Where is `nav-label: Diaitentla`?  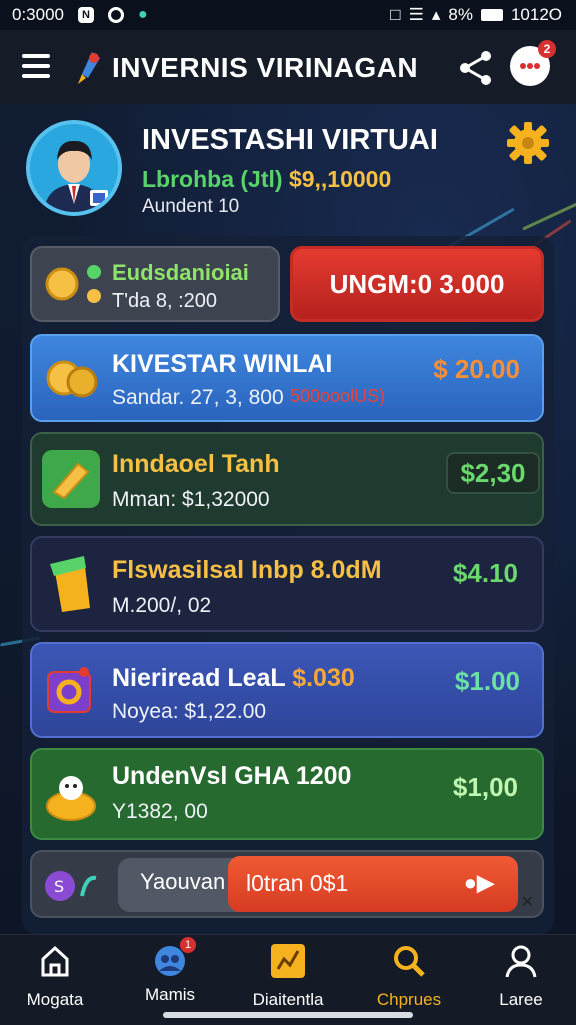 nav-label: Diaitentla is located at coordinates (288, 999).